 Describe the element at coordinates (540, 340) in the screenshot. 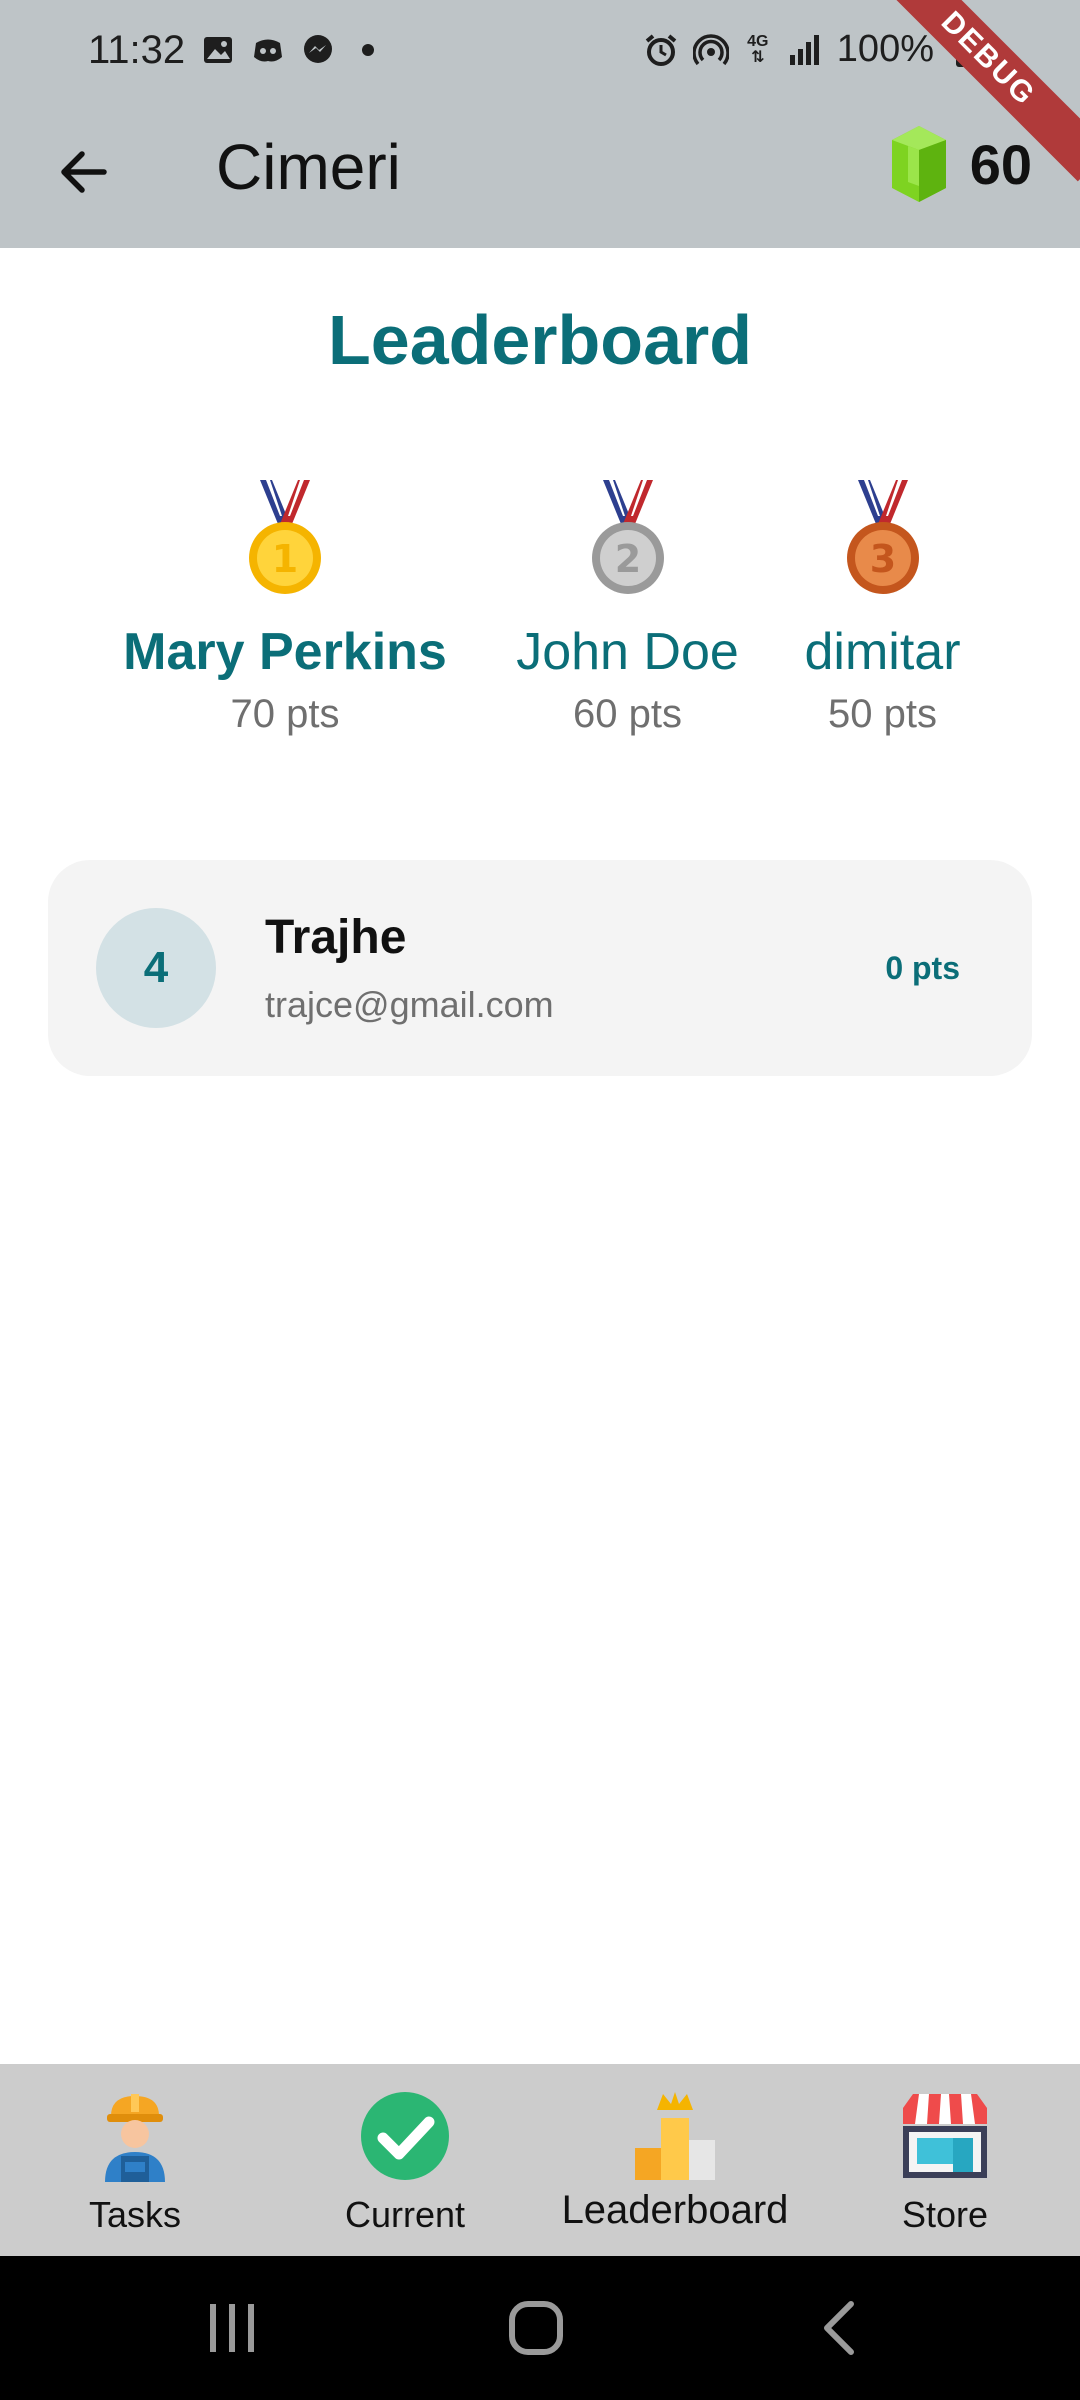

I see `page-title: Leaderboard` at that location.